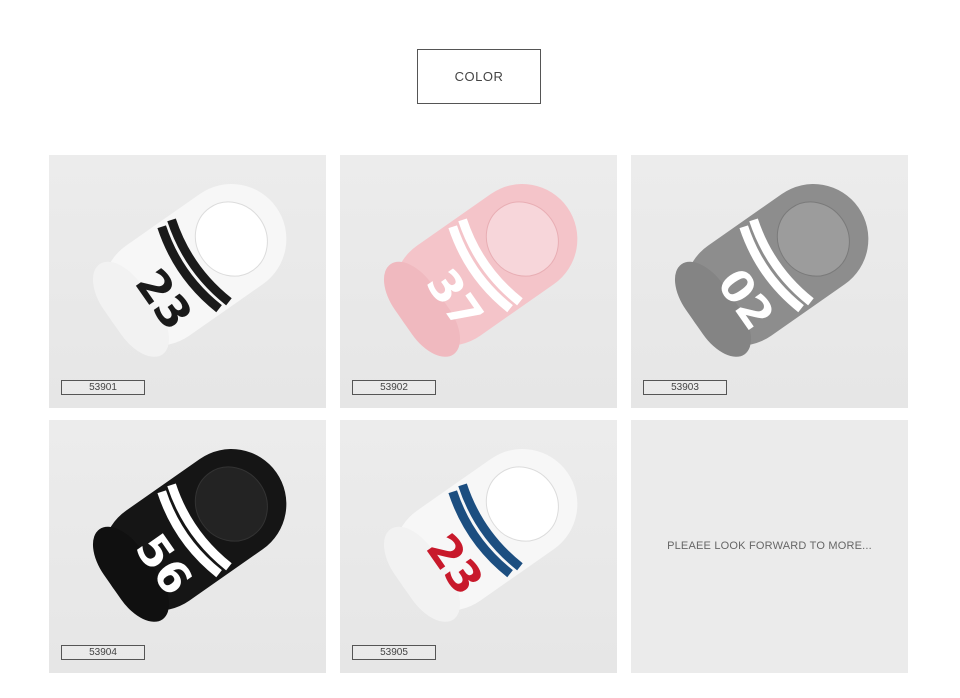  Describe the element at coordinates (103, 387) in the screenshot. I see `product-code-label: 53901` at that location.